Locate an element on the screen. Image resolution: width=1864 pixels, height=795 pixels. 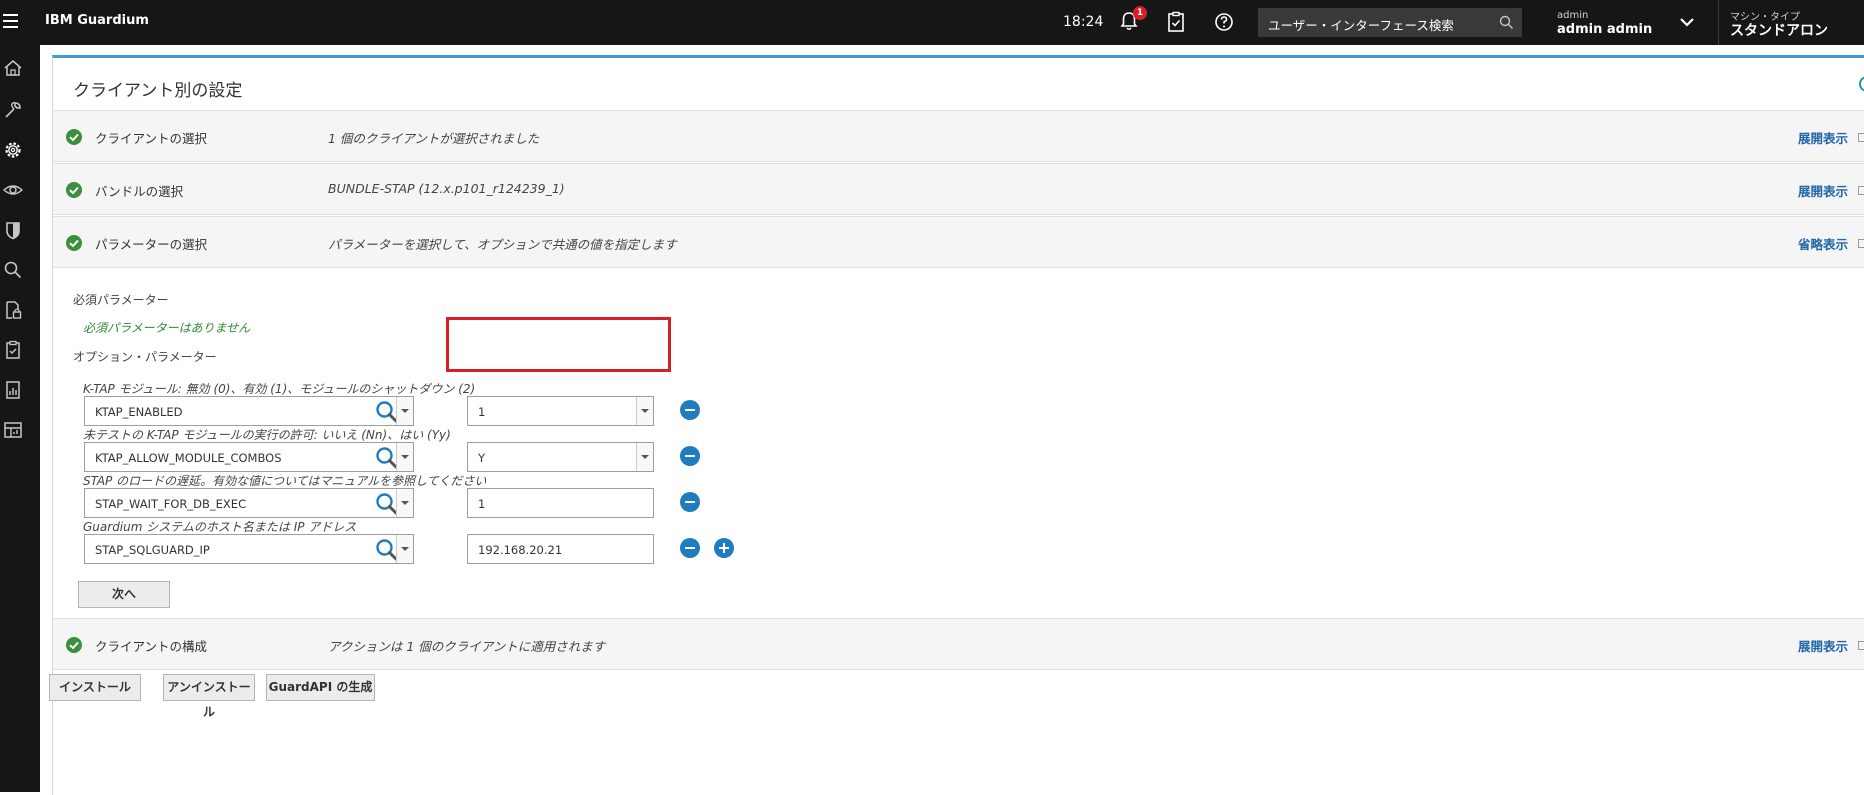
machine-type-value: スタンドアロン is located at coordinates (1779, 31).